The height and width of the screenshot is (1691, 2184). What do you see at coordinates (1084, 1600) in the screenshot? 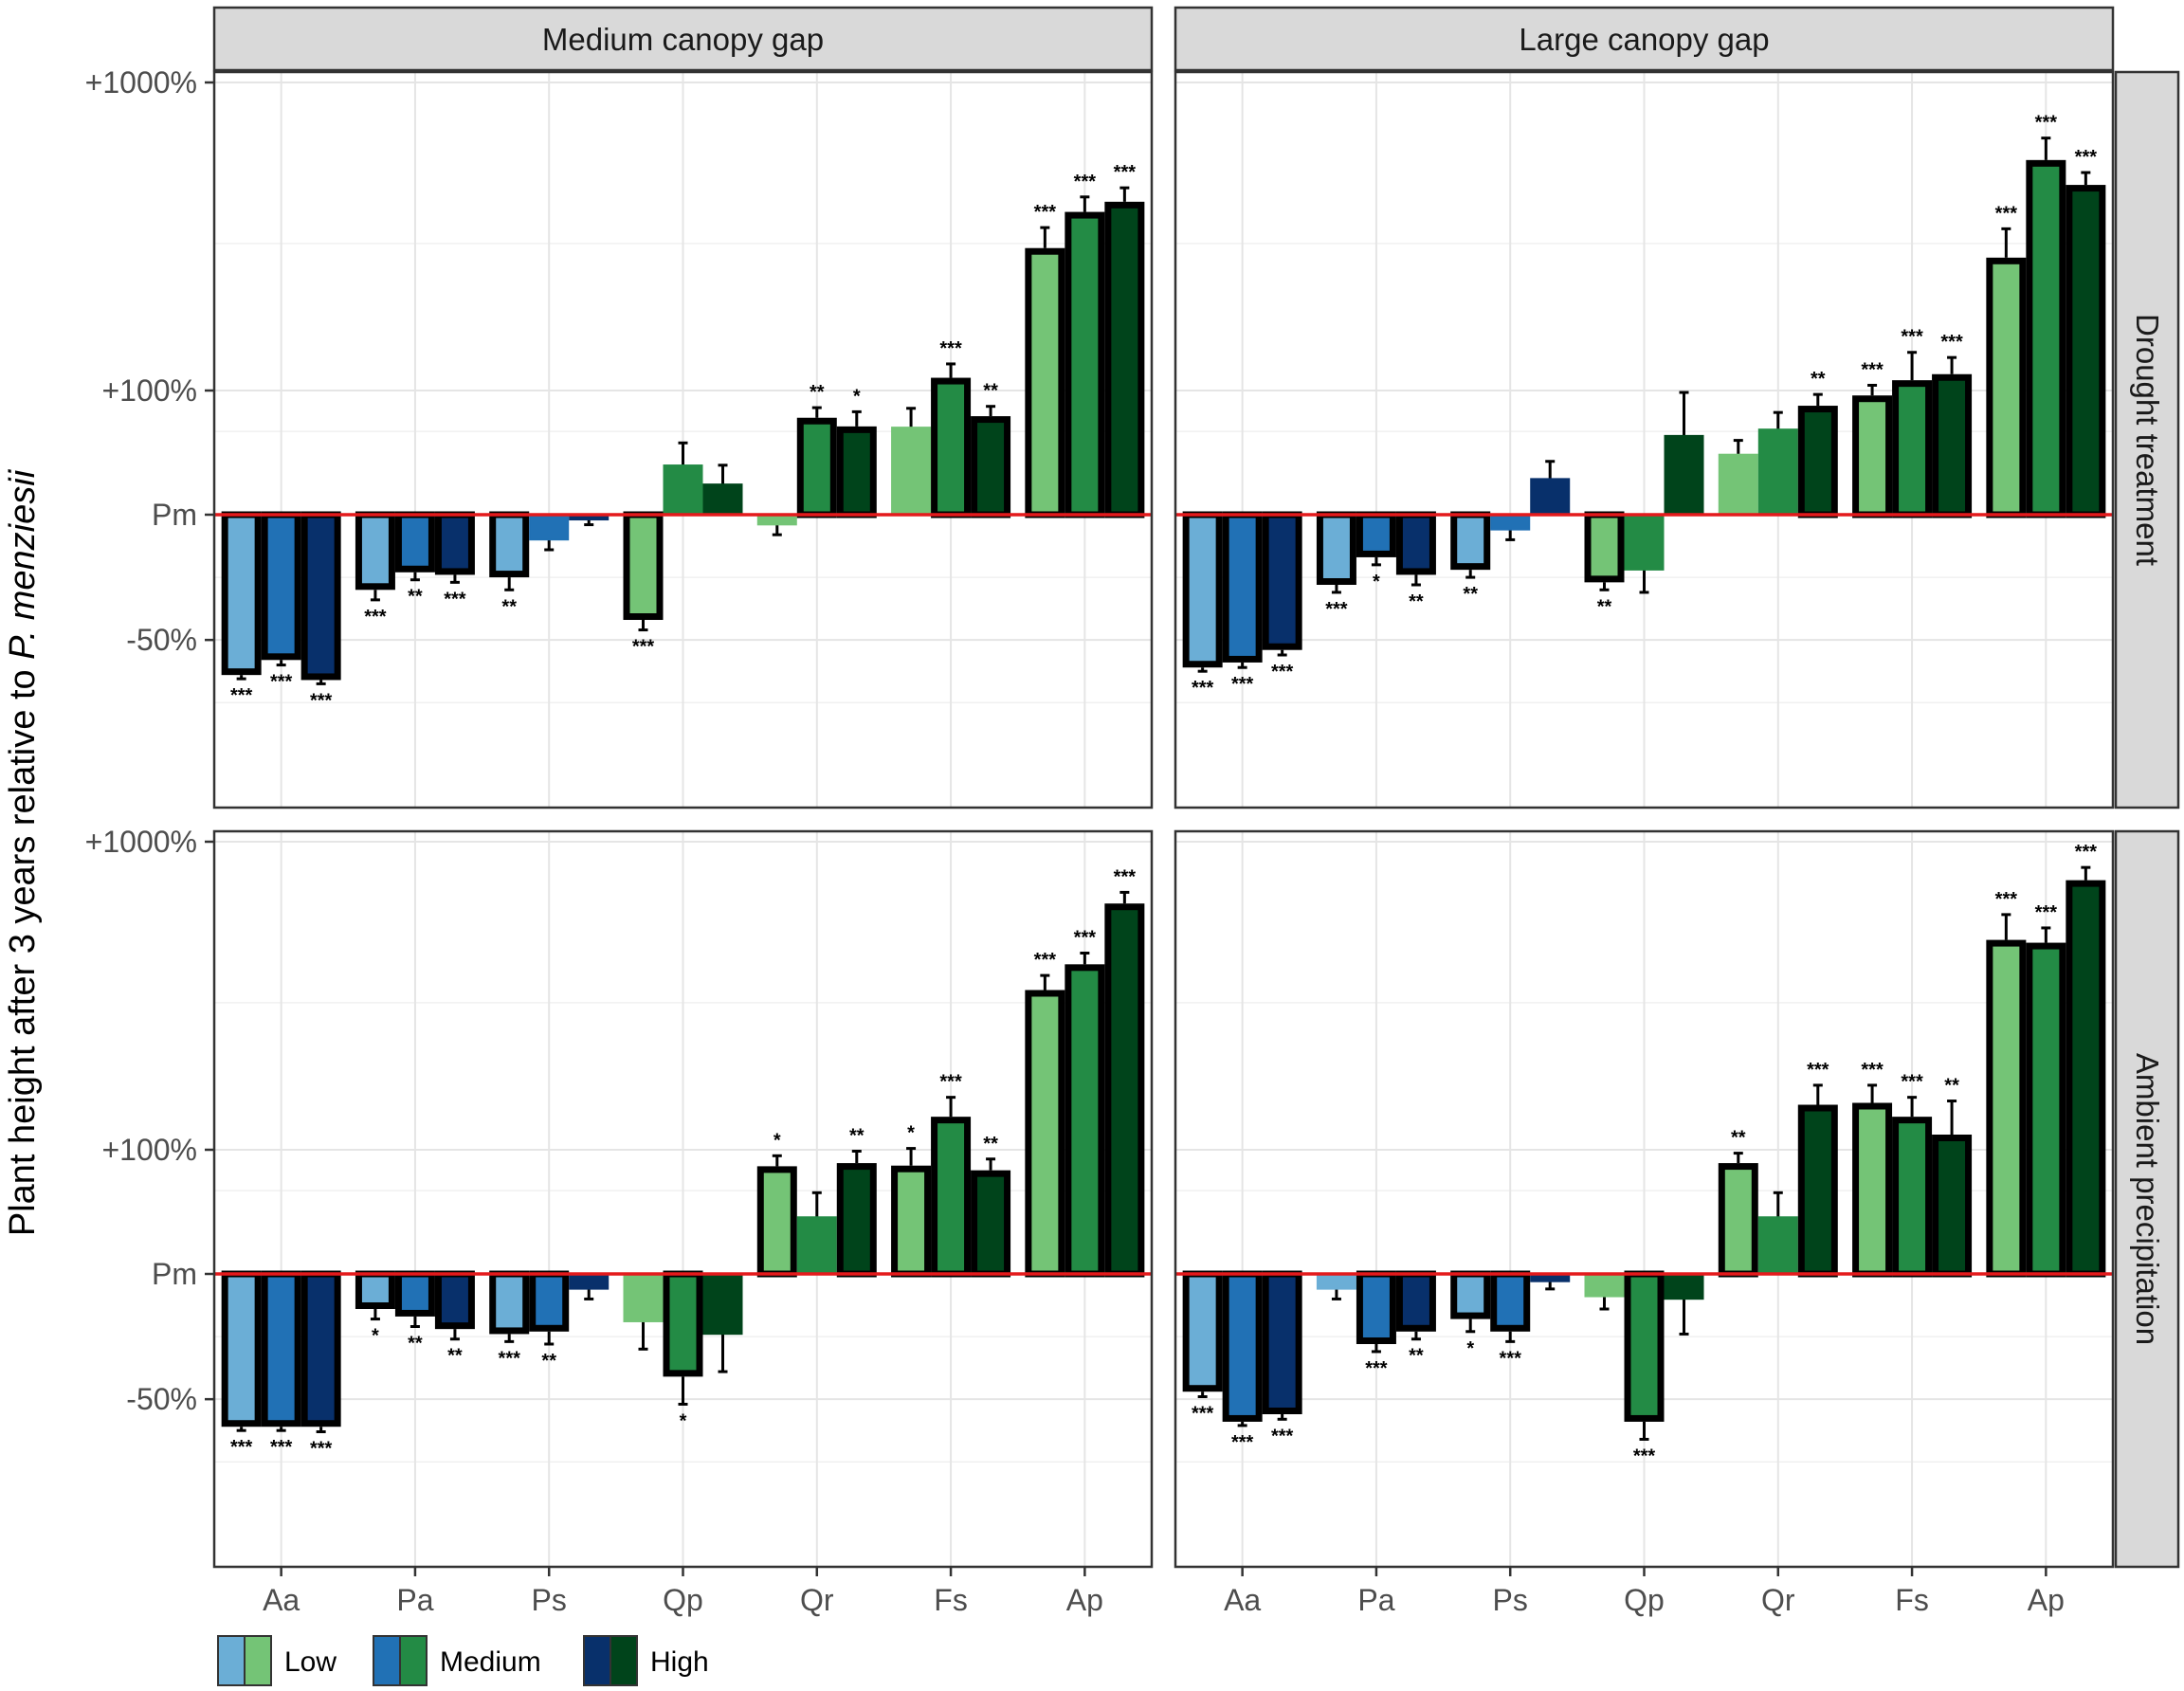
I see `x-tick-label: Ap` at bounding box center [1084, 1600].